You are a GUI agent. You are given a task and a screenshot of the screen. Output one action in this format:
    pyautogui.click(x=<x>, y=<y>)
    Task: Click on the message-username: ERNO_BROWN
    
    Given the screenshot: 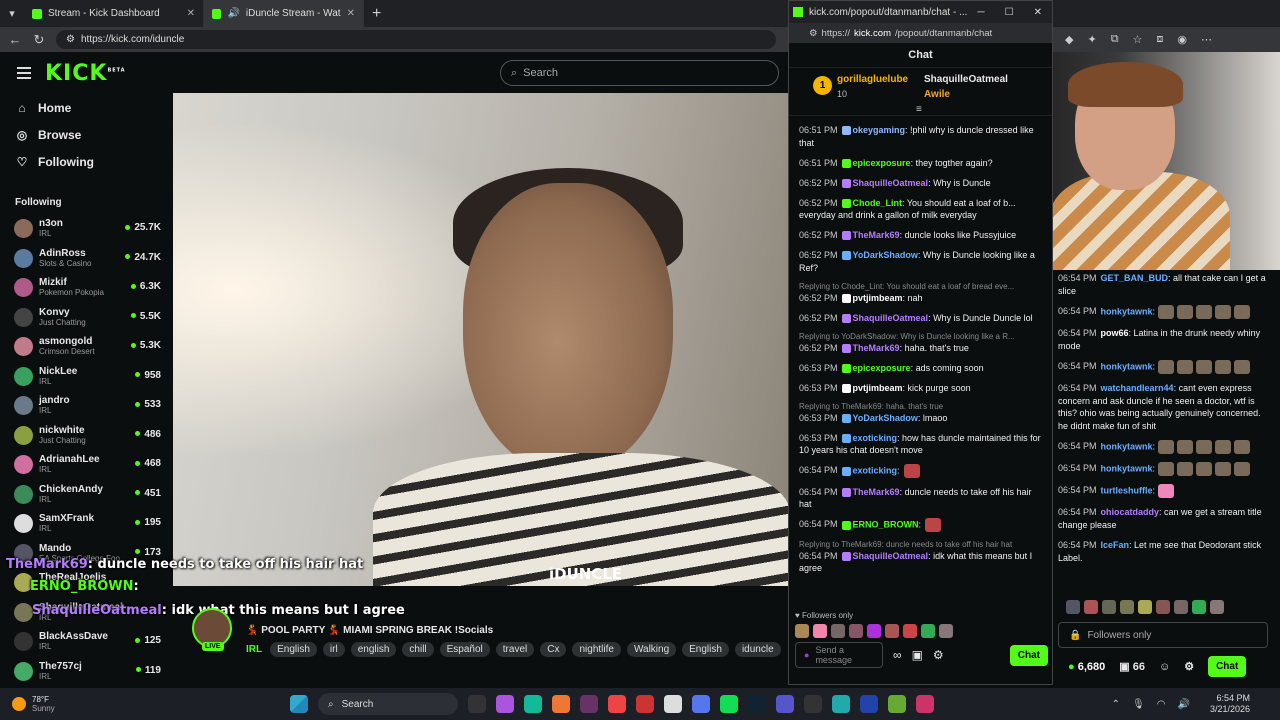 What is the action you would take?
    pyautogui.click(x=886, y=524)
    